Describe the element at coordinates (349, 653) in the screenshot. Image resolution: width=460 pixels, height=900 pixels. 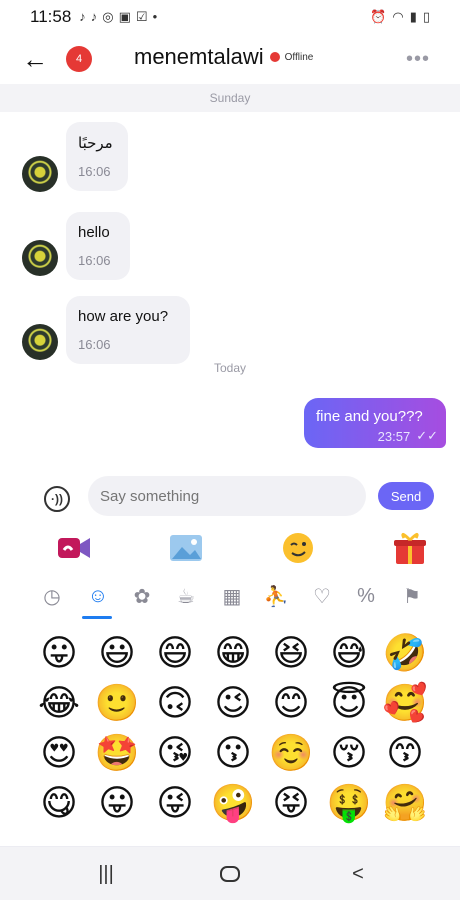
I see `emoji-key: 😅` at that location.